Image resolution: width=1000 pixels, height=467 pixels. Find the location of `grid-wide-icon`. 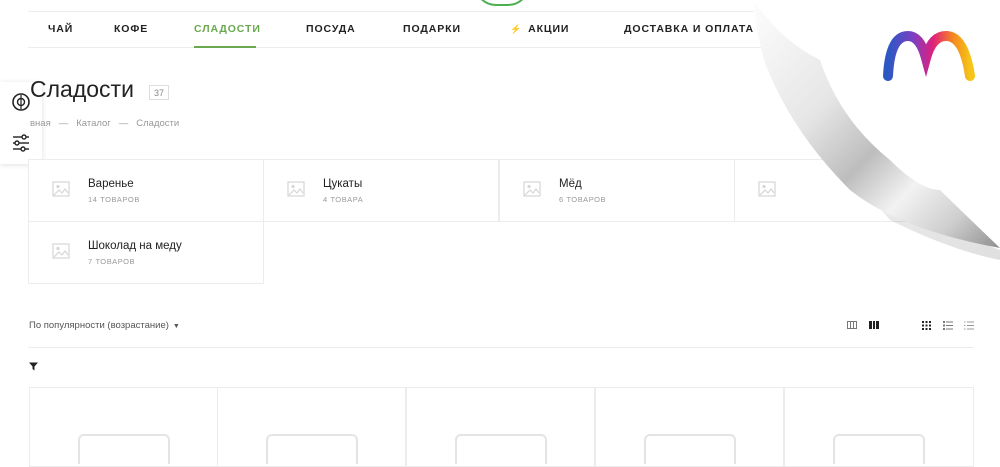

grid-wide-icon is located at coordinates (874, 325).